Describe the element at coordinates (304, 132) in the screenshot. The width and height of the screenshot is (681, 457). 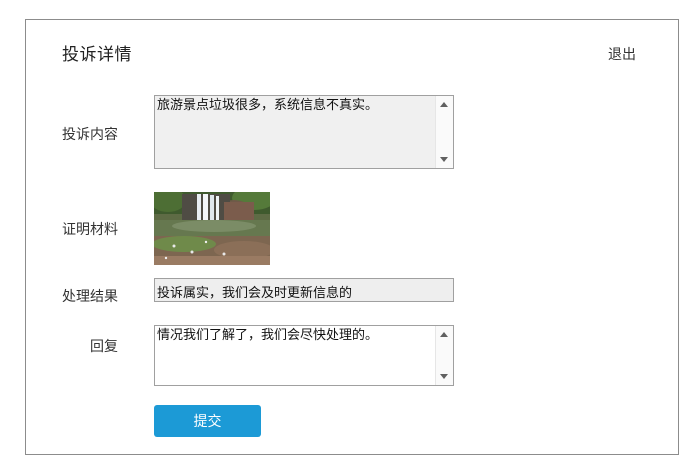
I see `complaint-content-textarea: 旅游景点垃圾很多，系统信息不真实。` at that location.